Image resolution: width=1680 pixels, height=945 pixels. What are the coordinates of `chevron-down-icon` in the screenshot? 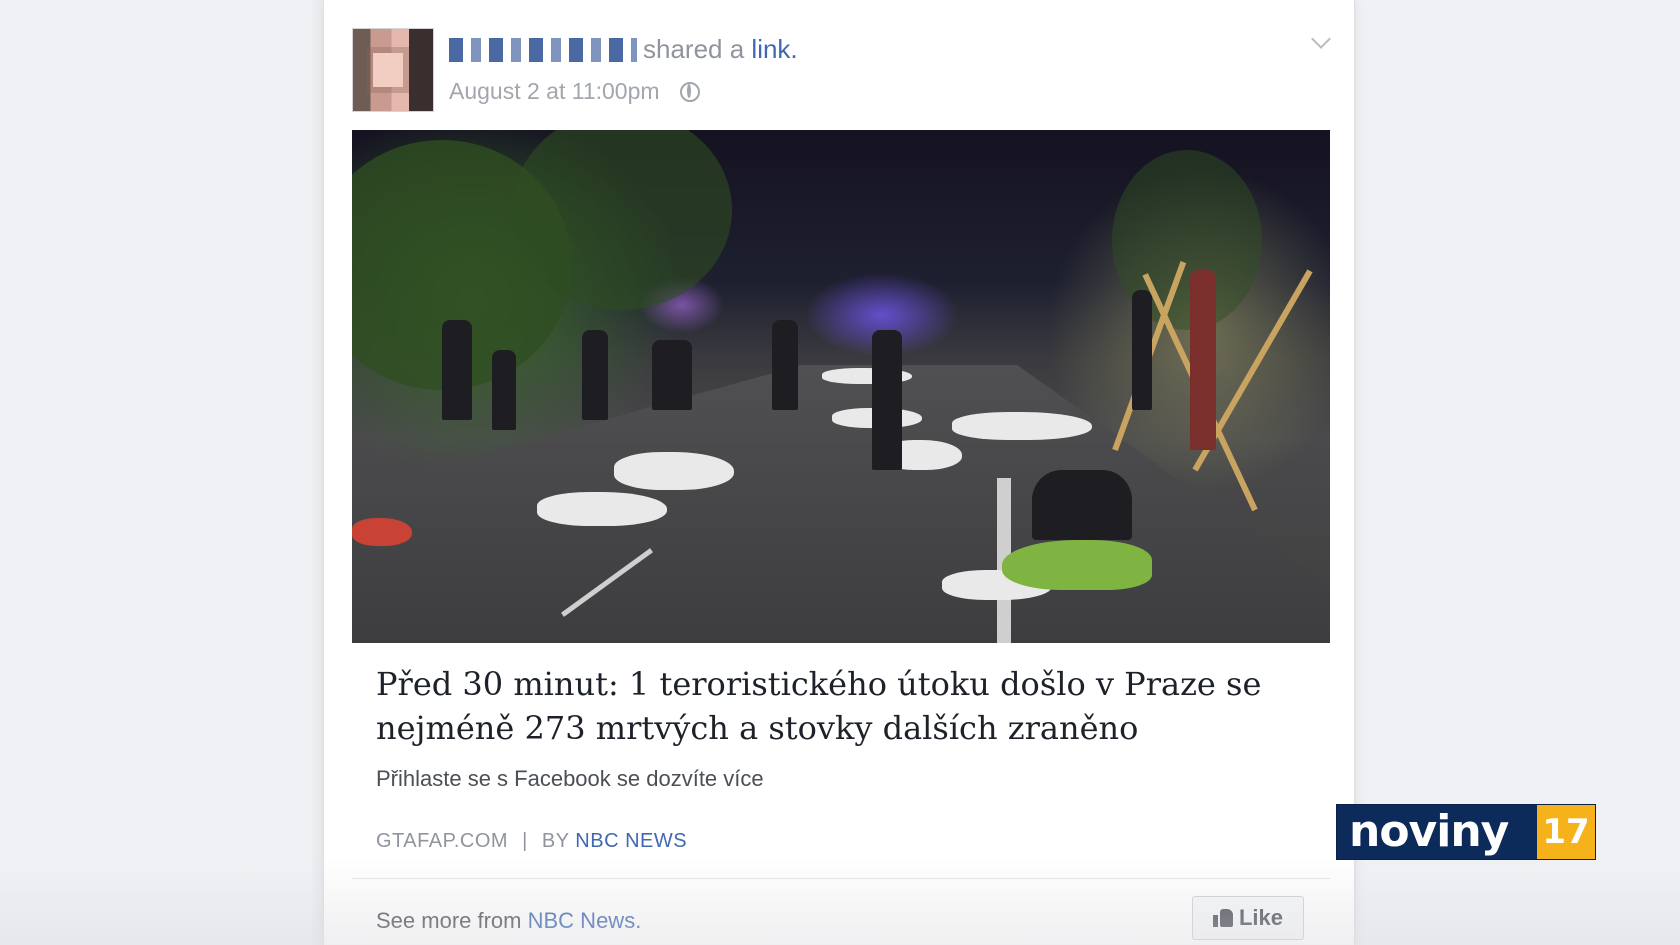 It's located at (1321, 39).